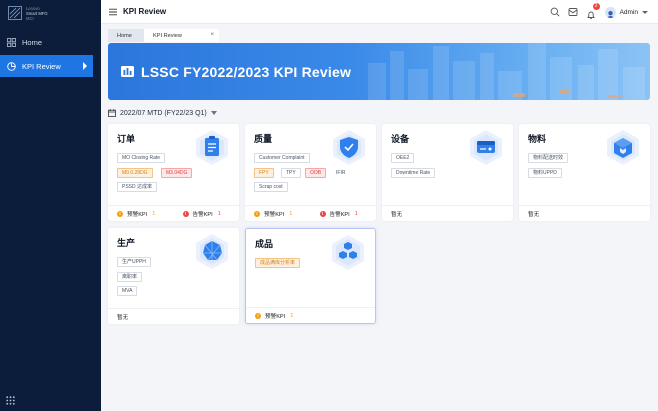  Describe the element at coordinates (212, 251) in the screenshot. I see `production-globe-icon` at that location.